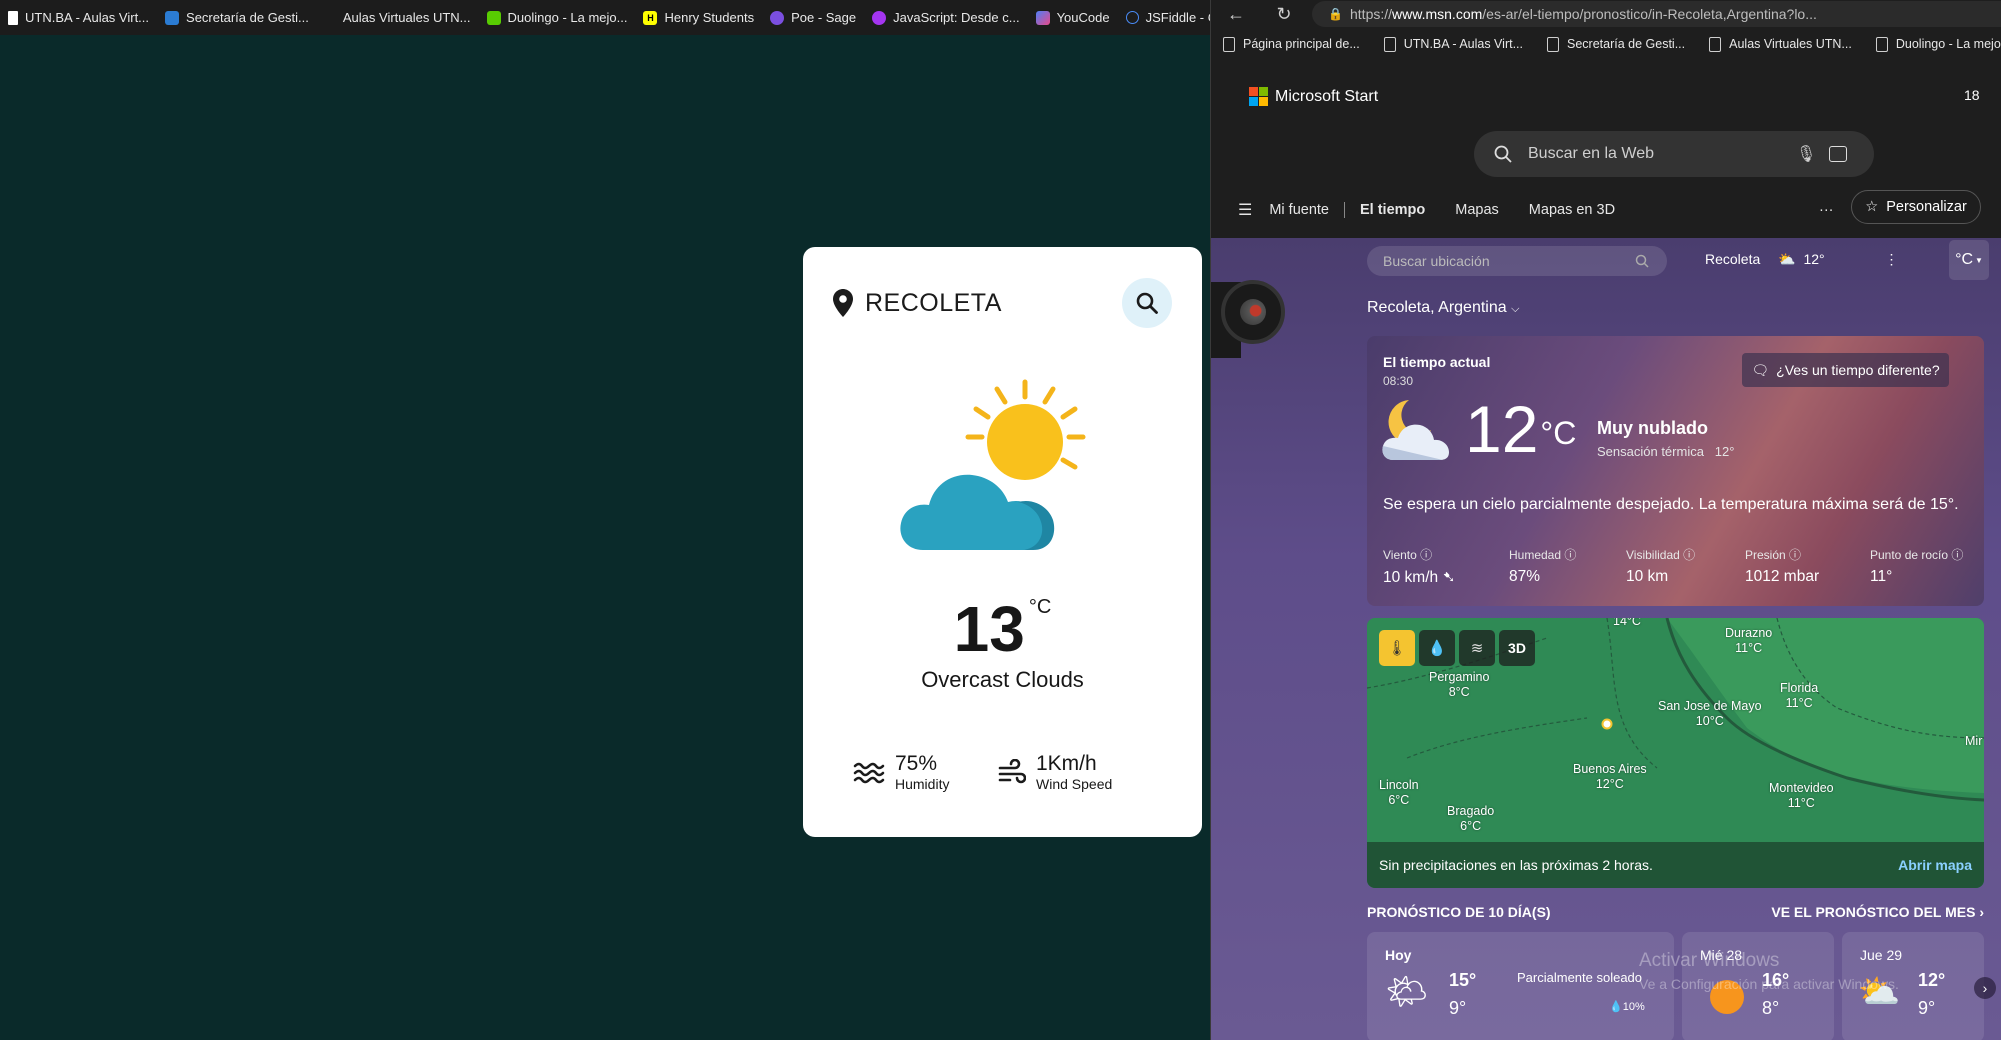 This screenshot has width=2001, height=1040. Describe the element at coordinates (1765, 555) in the screenshot. I see `metric-label: Presión` at that location.